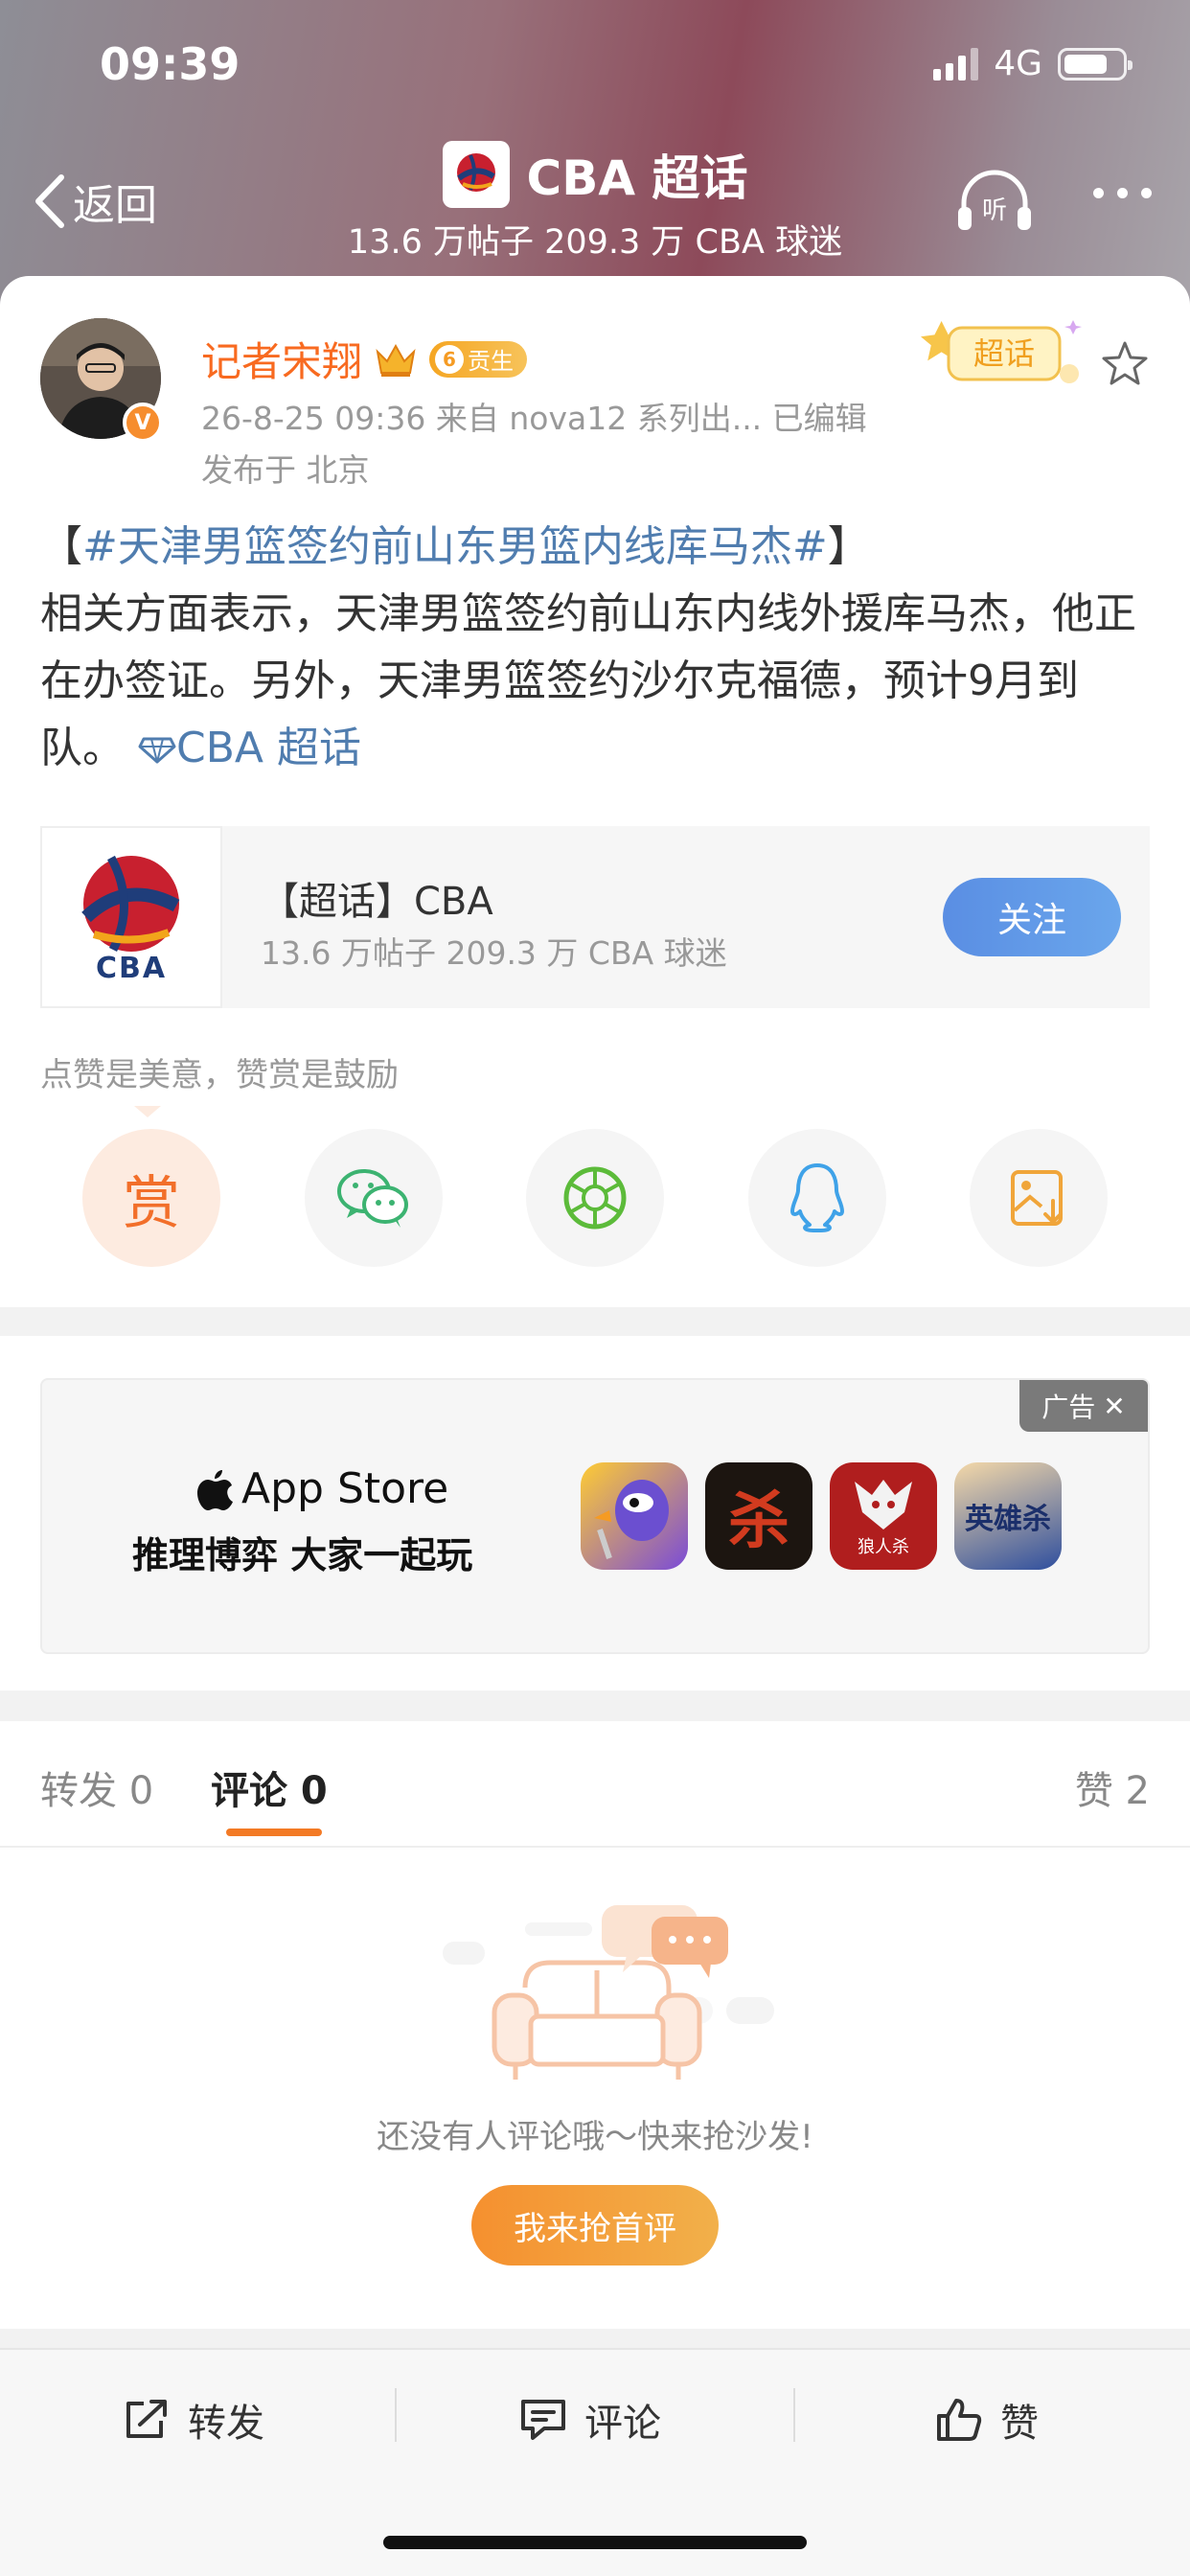 The width and height of the screenshot is (1190, 2576). What do you see at coordinates (635, 1516) in the screenshot?
I see `goose-game-icon` at bounding box center [635, 1516].